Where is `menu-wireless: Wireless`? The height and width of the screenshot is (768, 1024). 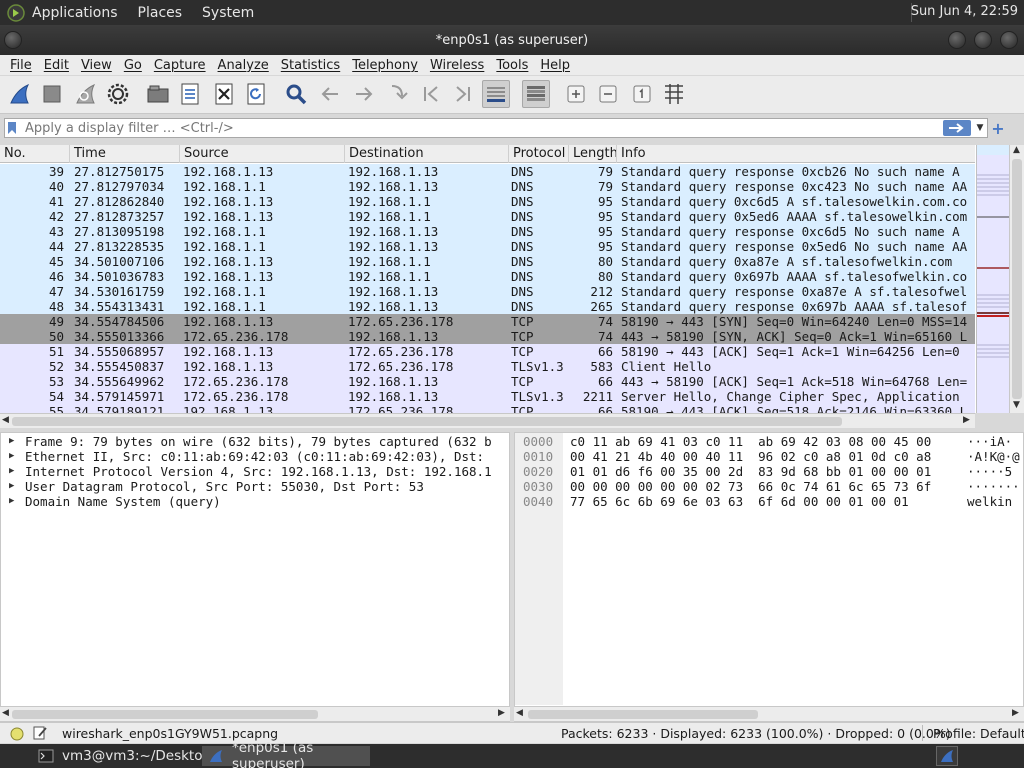 menu-wireless: Wireless is located at coordinates (457, 65).